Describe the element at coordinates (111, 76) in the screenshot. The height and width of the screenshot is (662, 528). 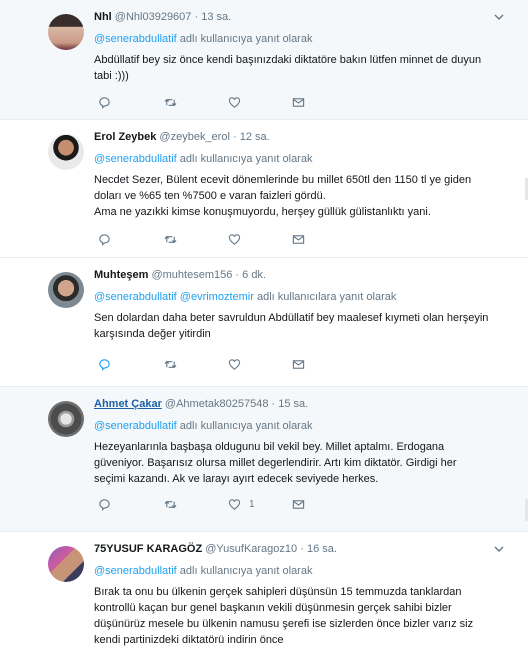
I see `tweet-text-line: tabi :)))` at that location.